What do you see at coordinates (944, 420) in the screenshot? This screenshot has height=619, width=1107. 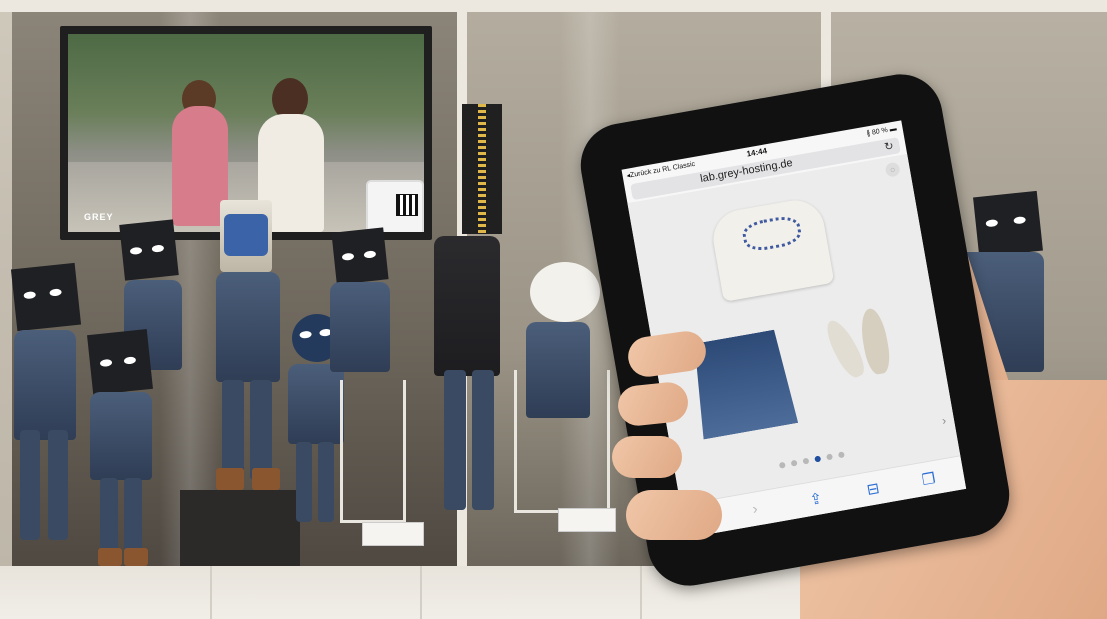 I see `chevron-right-icon: ›` at bounding box center [944, 420].